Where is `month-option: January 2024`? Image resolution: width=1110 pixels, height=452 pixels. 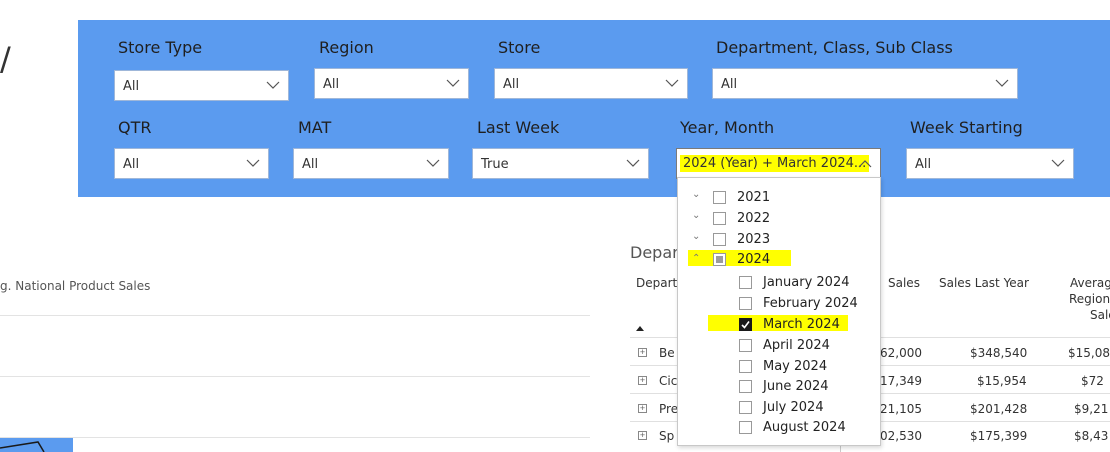 month-option: January 2024 is located at coordinates (778, 283).